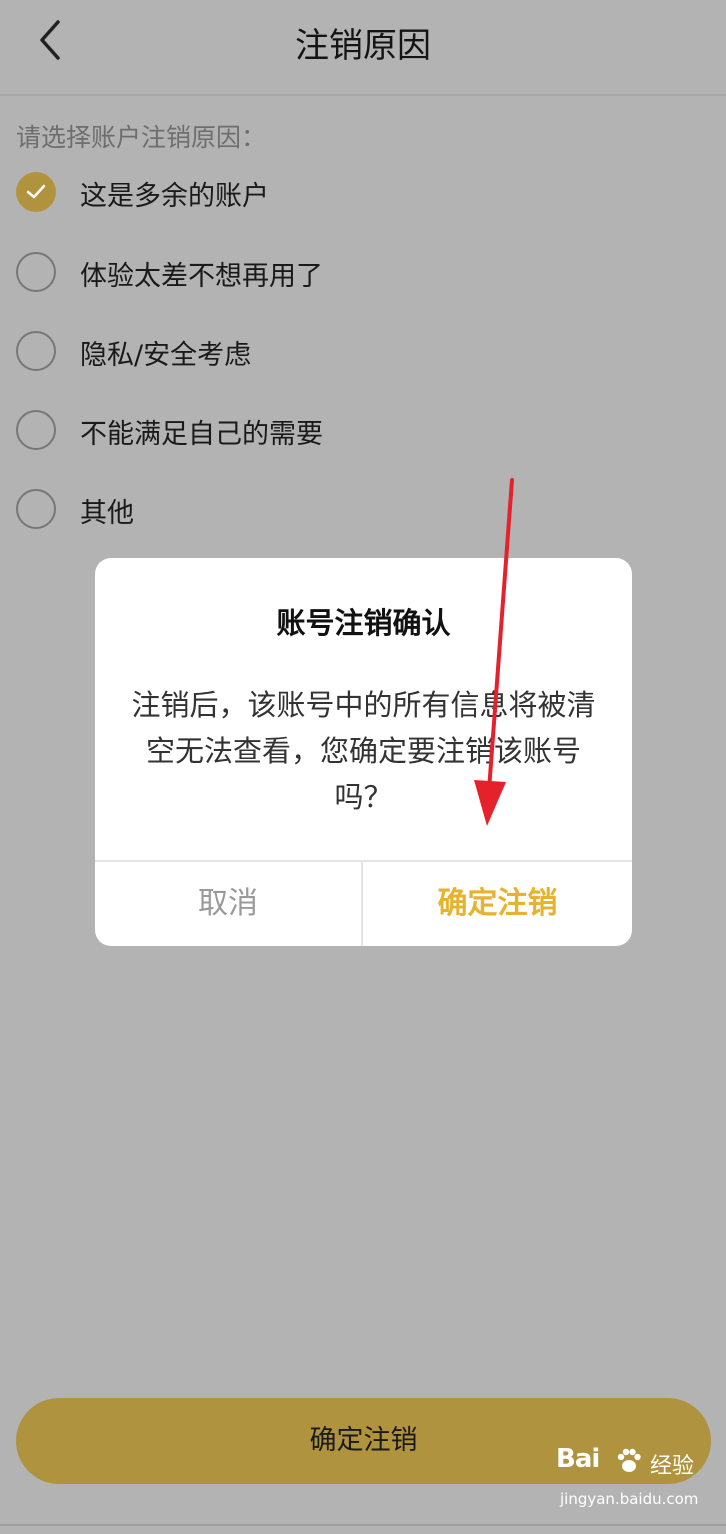 The image size is (726, 1534). What do you see at coordinates (316, 194) in the screenshot?
I see `reason-option-redundant-account: 这是多余的账户` at bounding box center [316, 194].